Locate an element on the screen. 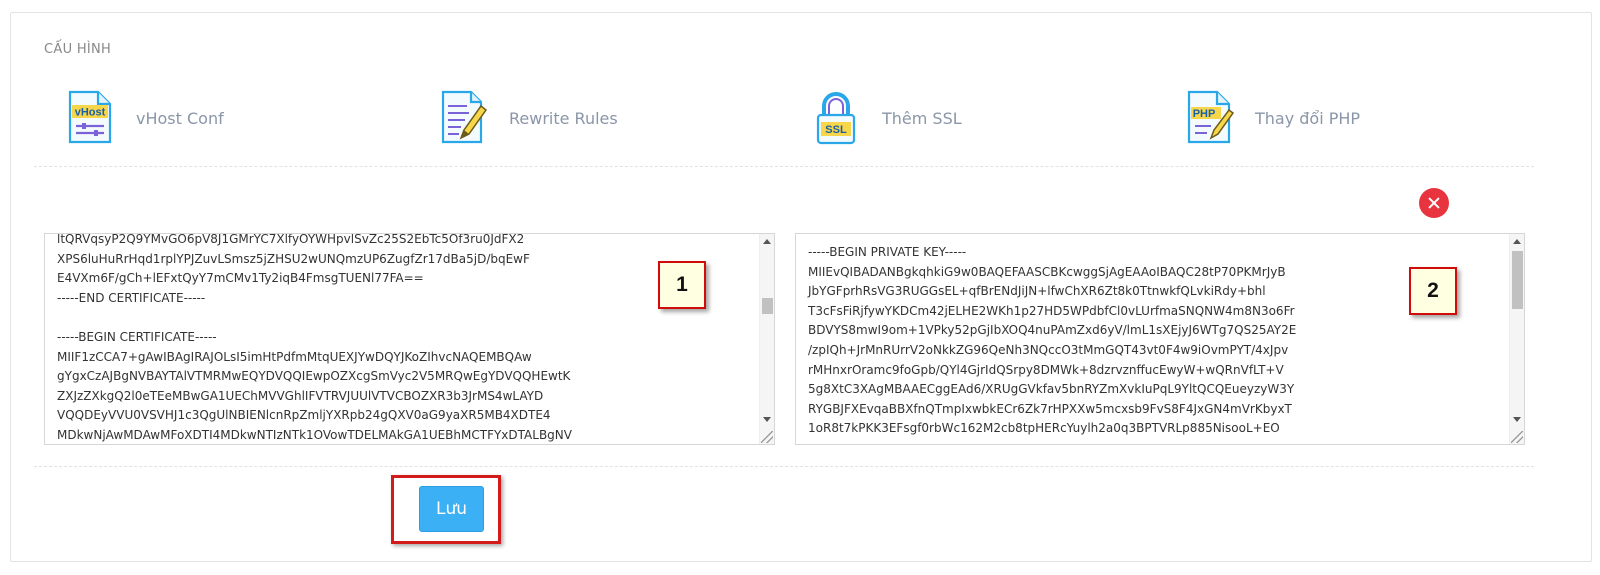 The height and width of the screenshot is (575, 1600). padlock-icon: SSL is located at coordinates (836, 118).